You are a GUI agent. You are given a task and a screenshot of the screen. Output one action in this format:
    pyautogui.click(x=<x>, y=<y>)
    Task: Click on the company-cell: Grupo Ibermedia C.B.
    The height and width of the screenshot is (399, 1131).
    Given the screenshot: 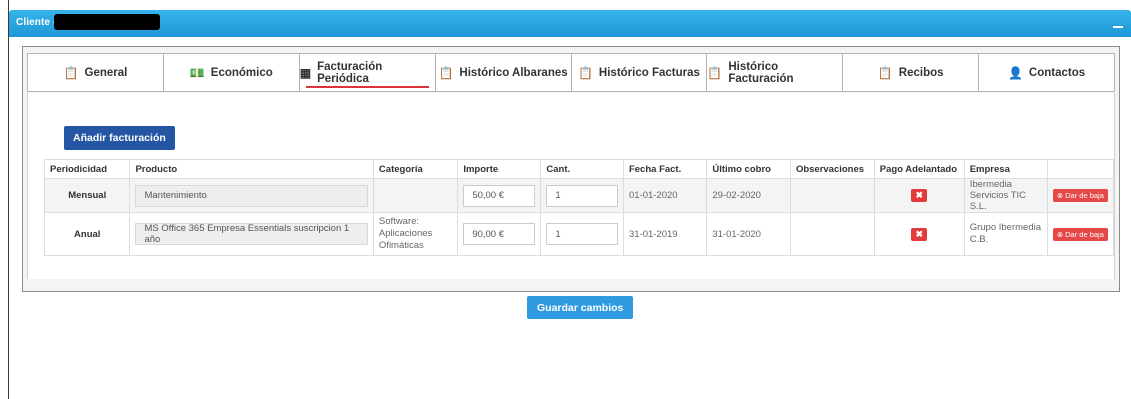 What is the action you would take?
    pyautogui.click(x=1005, y=234)
    